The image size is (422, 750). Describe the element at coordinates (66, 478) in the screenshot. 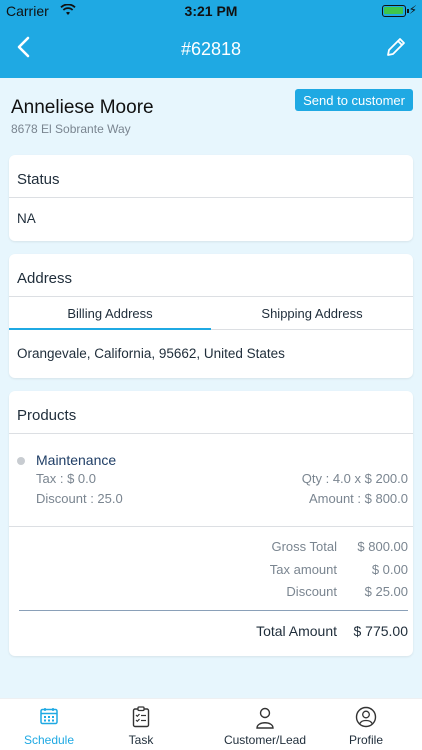

I see `product-tax: Tax : $ 0.0` at that location.